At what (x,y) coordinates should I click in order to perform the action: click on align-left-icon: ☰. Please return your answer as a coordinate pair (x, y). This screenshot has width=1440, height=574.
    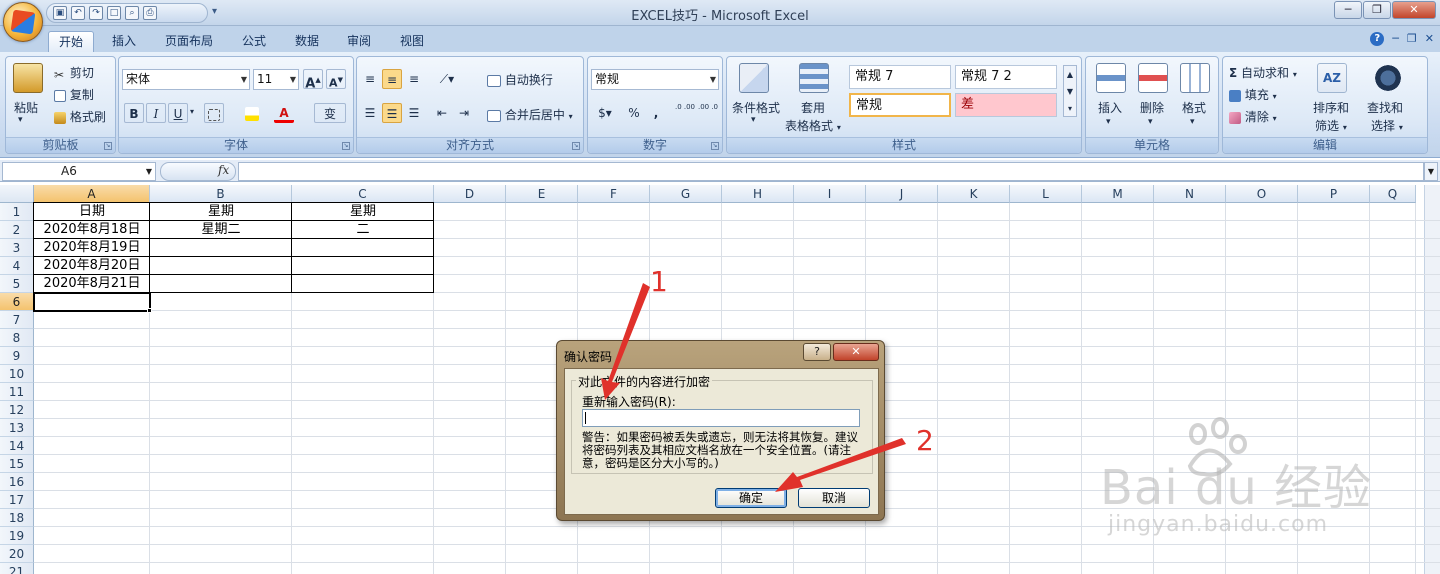
    Looking at the image, I should click on (370, 113).